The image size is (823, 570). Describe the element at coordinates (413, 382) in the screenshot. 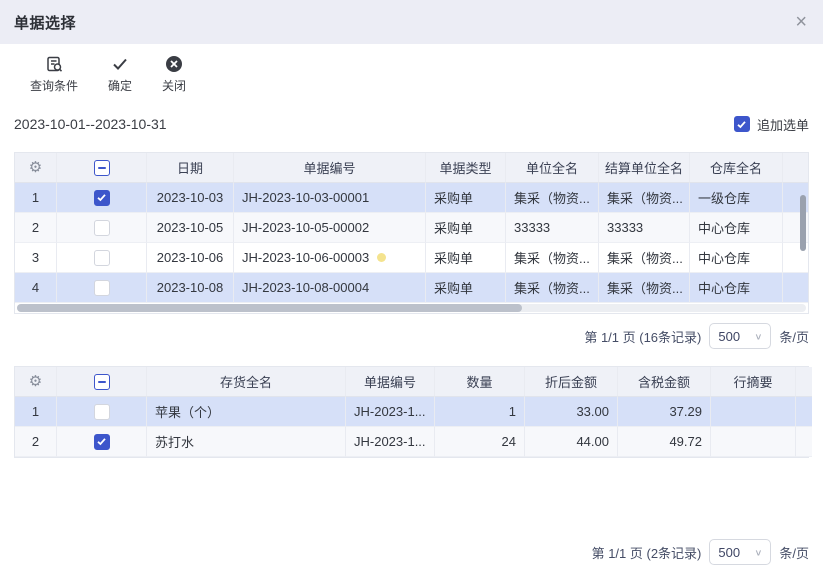

I see `items-table-header: ⚙ 存货全名 单据编号 数量 折后金额 含税金额 行摘要` at that location.